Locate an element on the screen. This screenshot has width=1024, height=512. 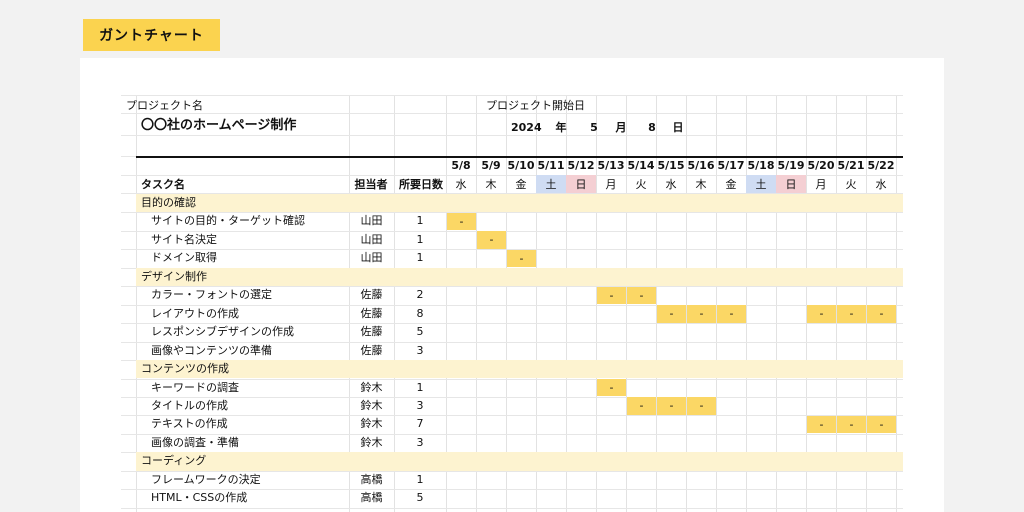
page-title-badge: ガントチャート is located at coordinates (151, 35).